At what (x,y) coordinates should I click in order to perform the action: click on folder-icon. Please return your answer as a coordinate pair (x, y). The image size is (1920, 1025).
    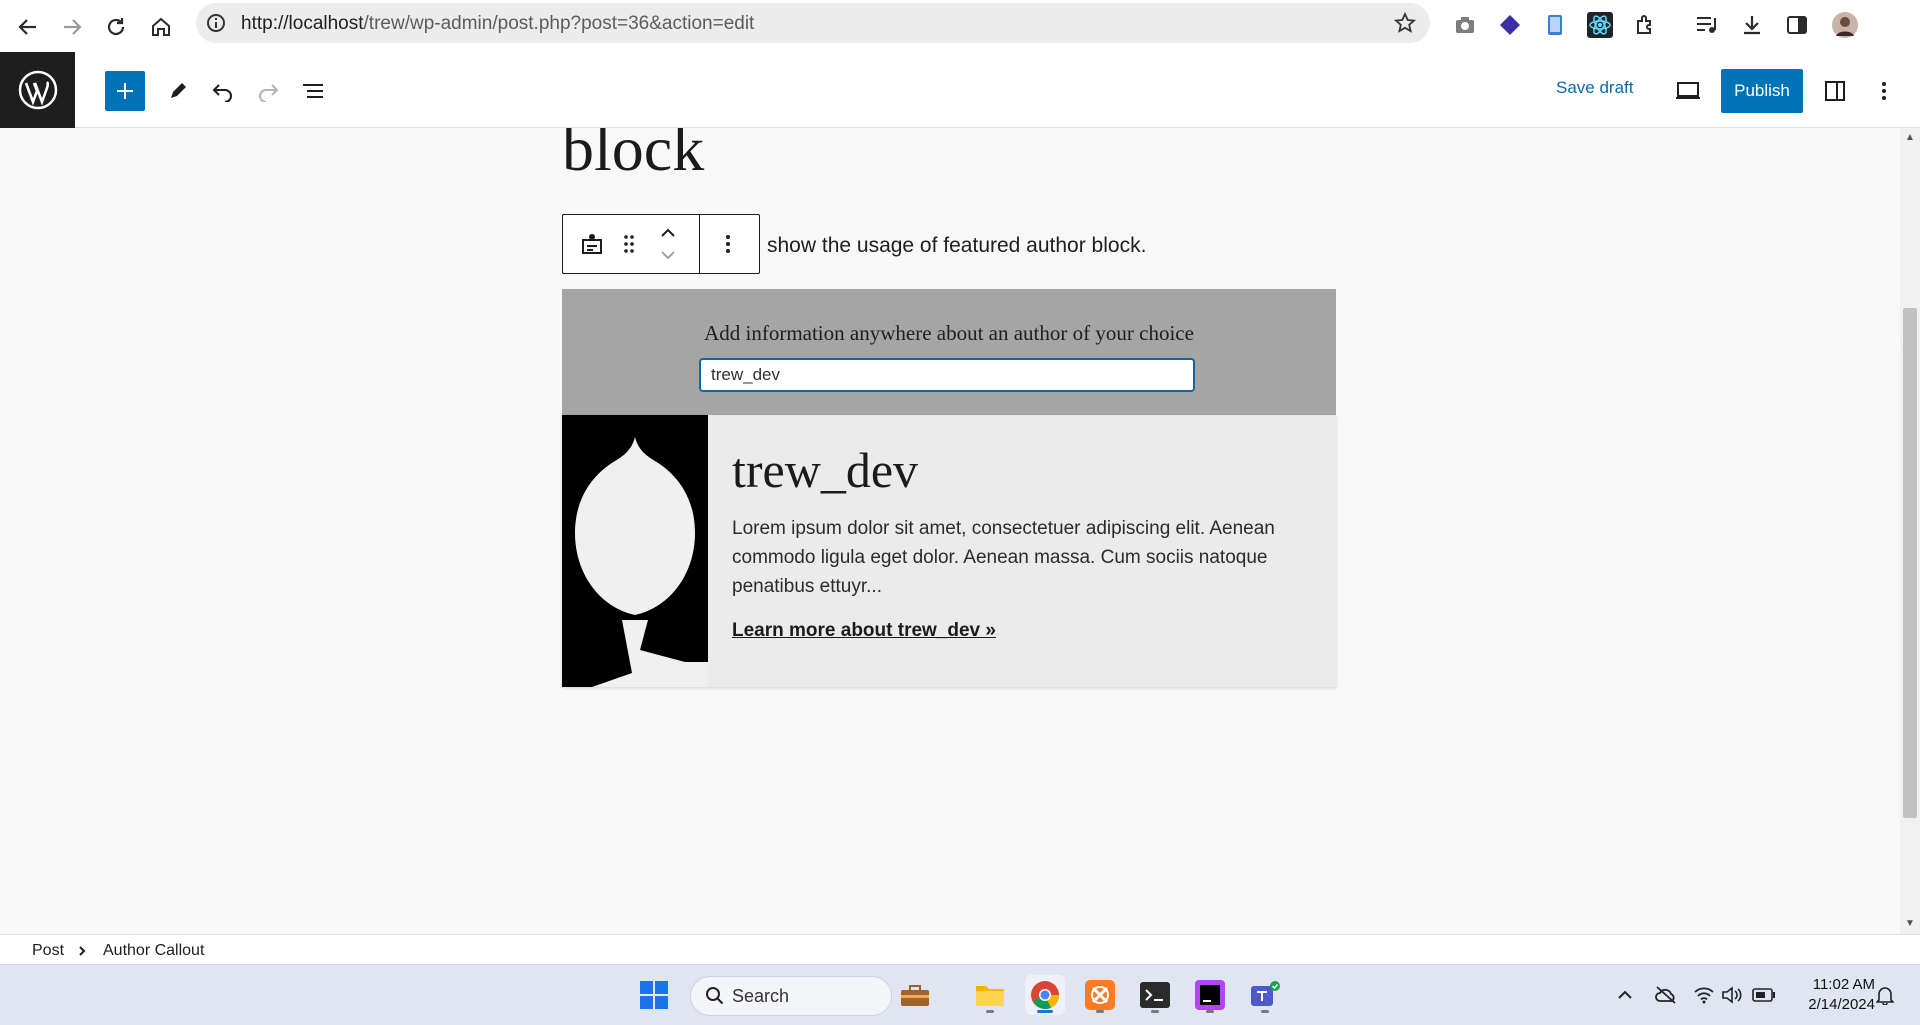
    Looking at the image, I should click on (990, 996).